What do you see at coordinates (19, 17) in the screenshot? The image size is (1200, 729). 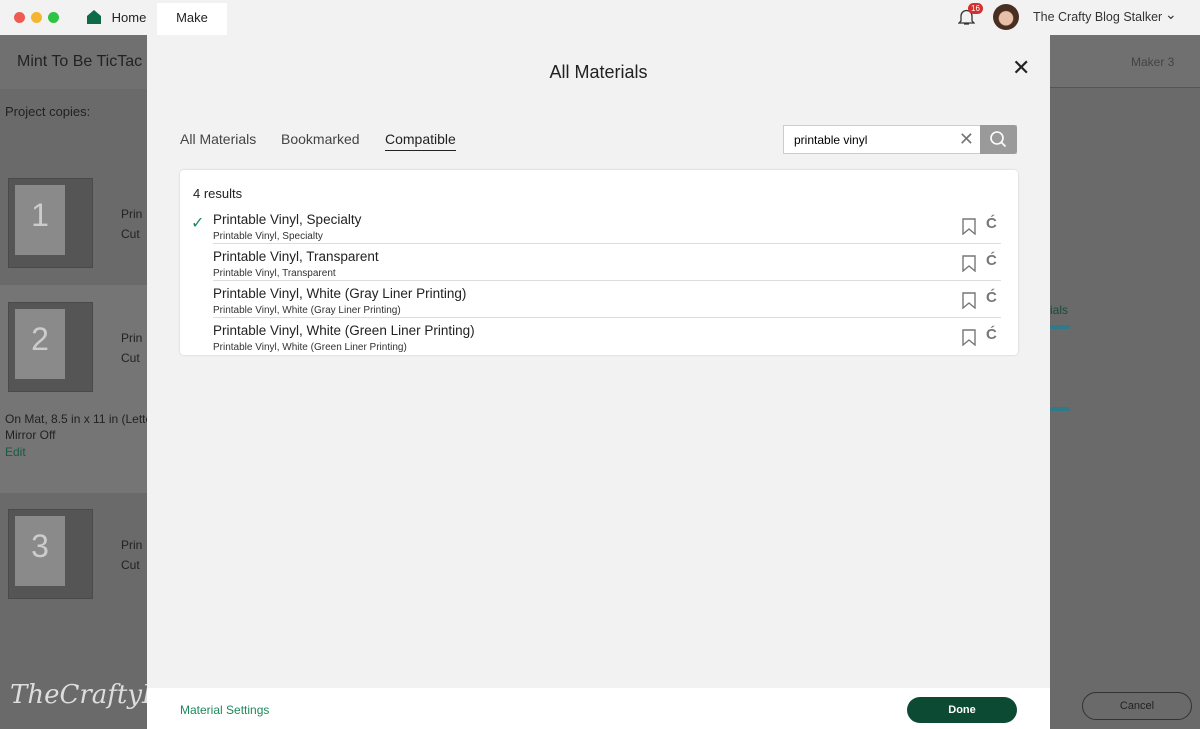 I see `close-window-button` at bounding box center [19, 17].